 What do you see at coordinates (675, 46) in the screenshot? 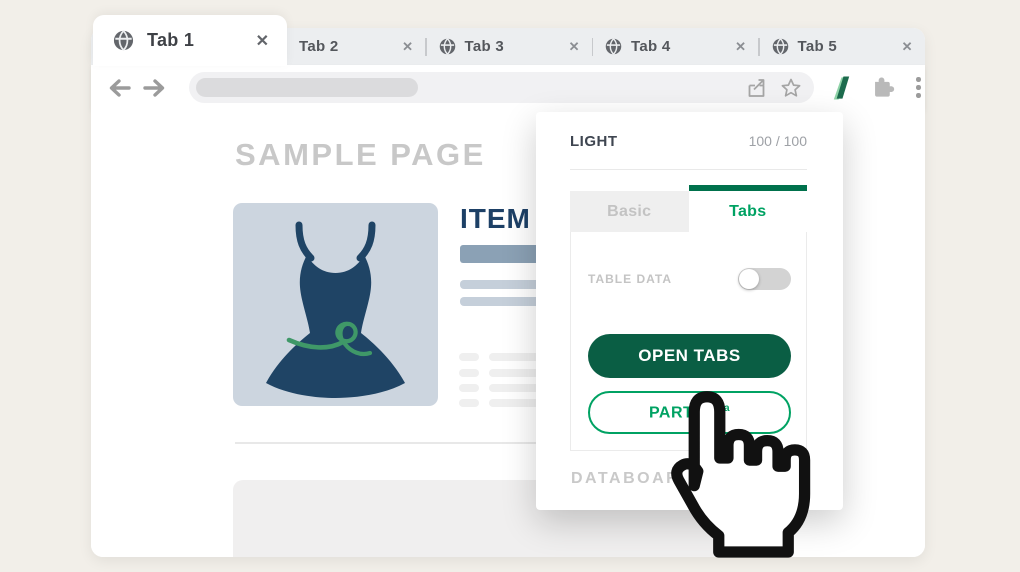
I see `tab-4: Tab 4 ✕` at bounding box center [675, 46].